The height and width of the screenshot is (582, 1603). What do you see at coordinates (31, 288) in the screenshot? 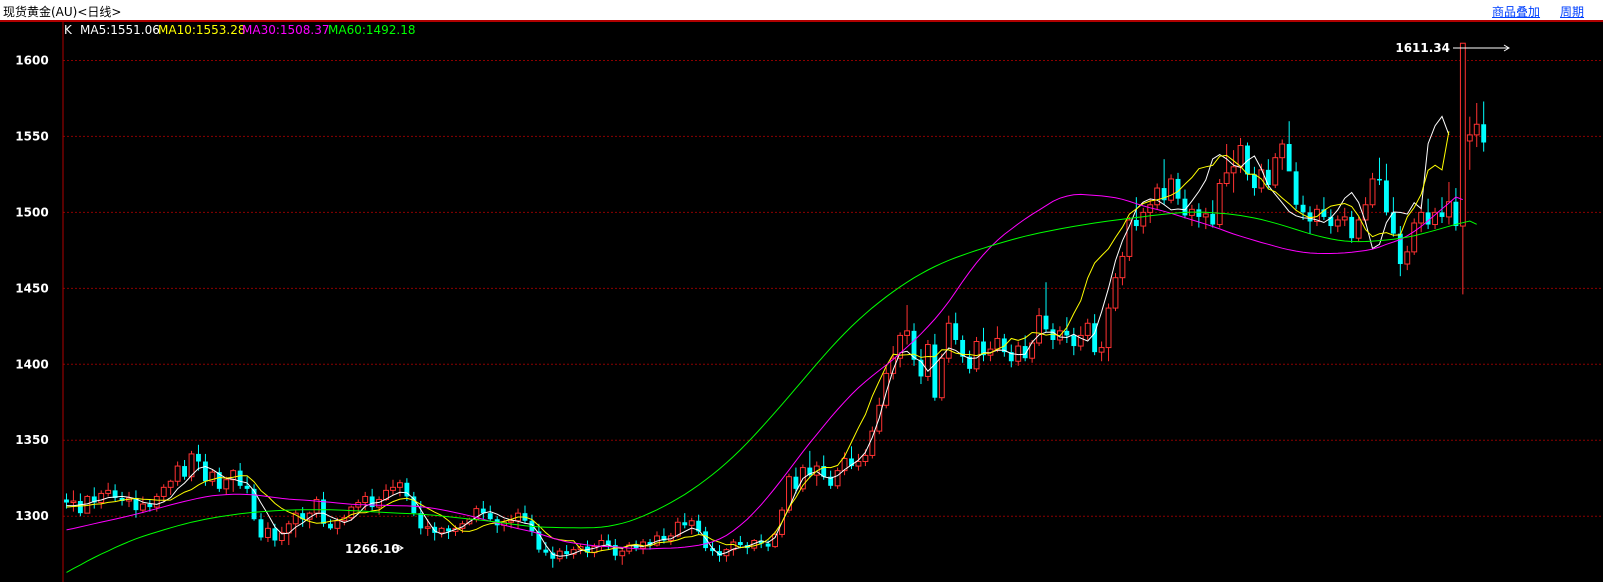
I see `y-axis: 1300 1350 1400 1450 1500 1550 1600` at bounding box center [31, 288].